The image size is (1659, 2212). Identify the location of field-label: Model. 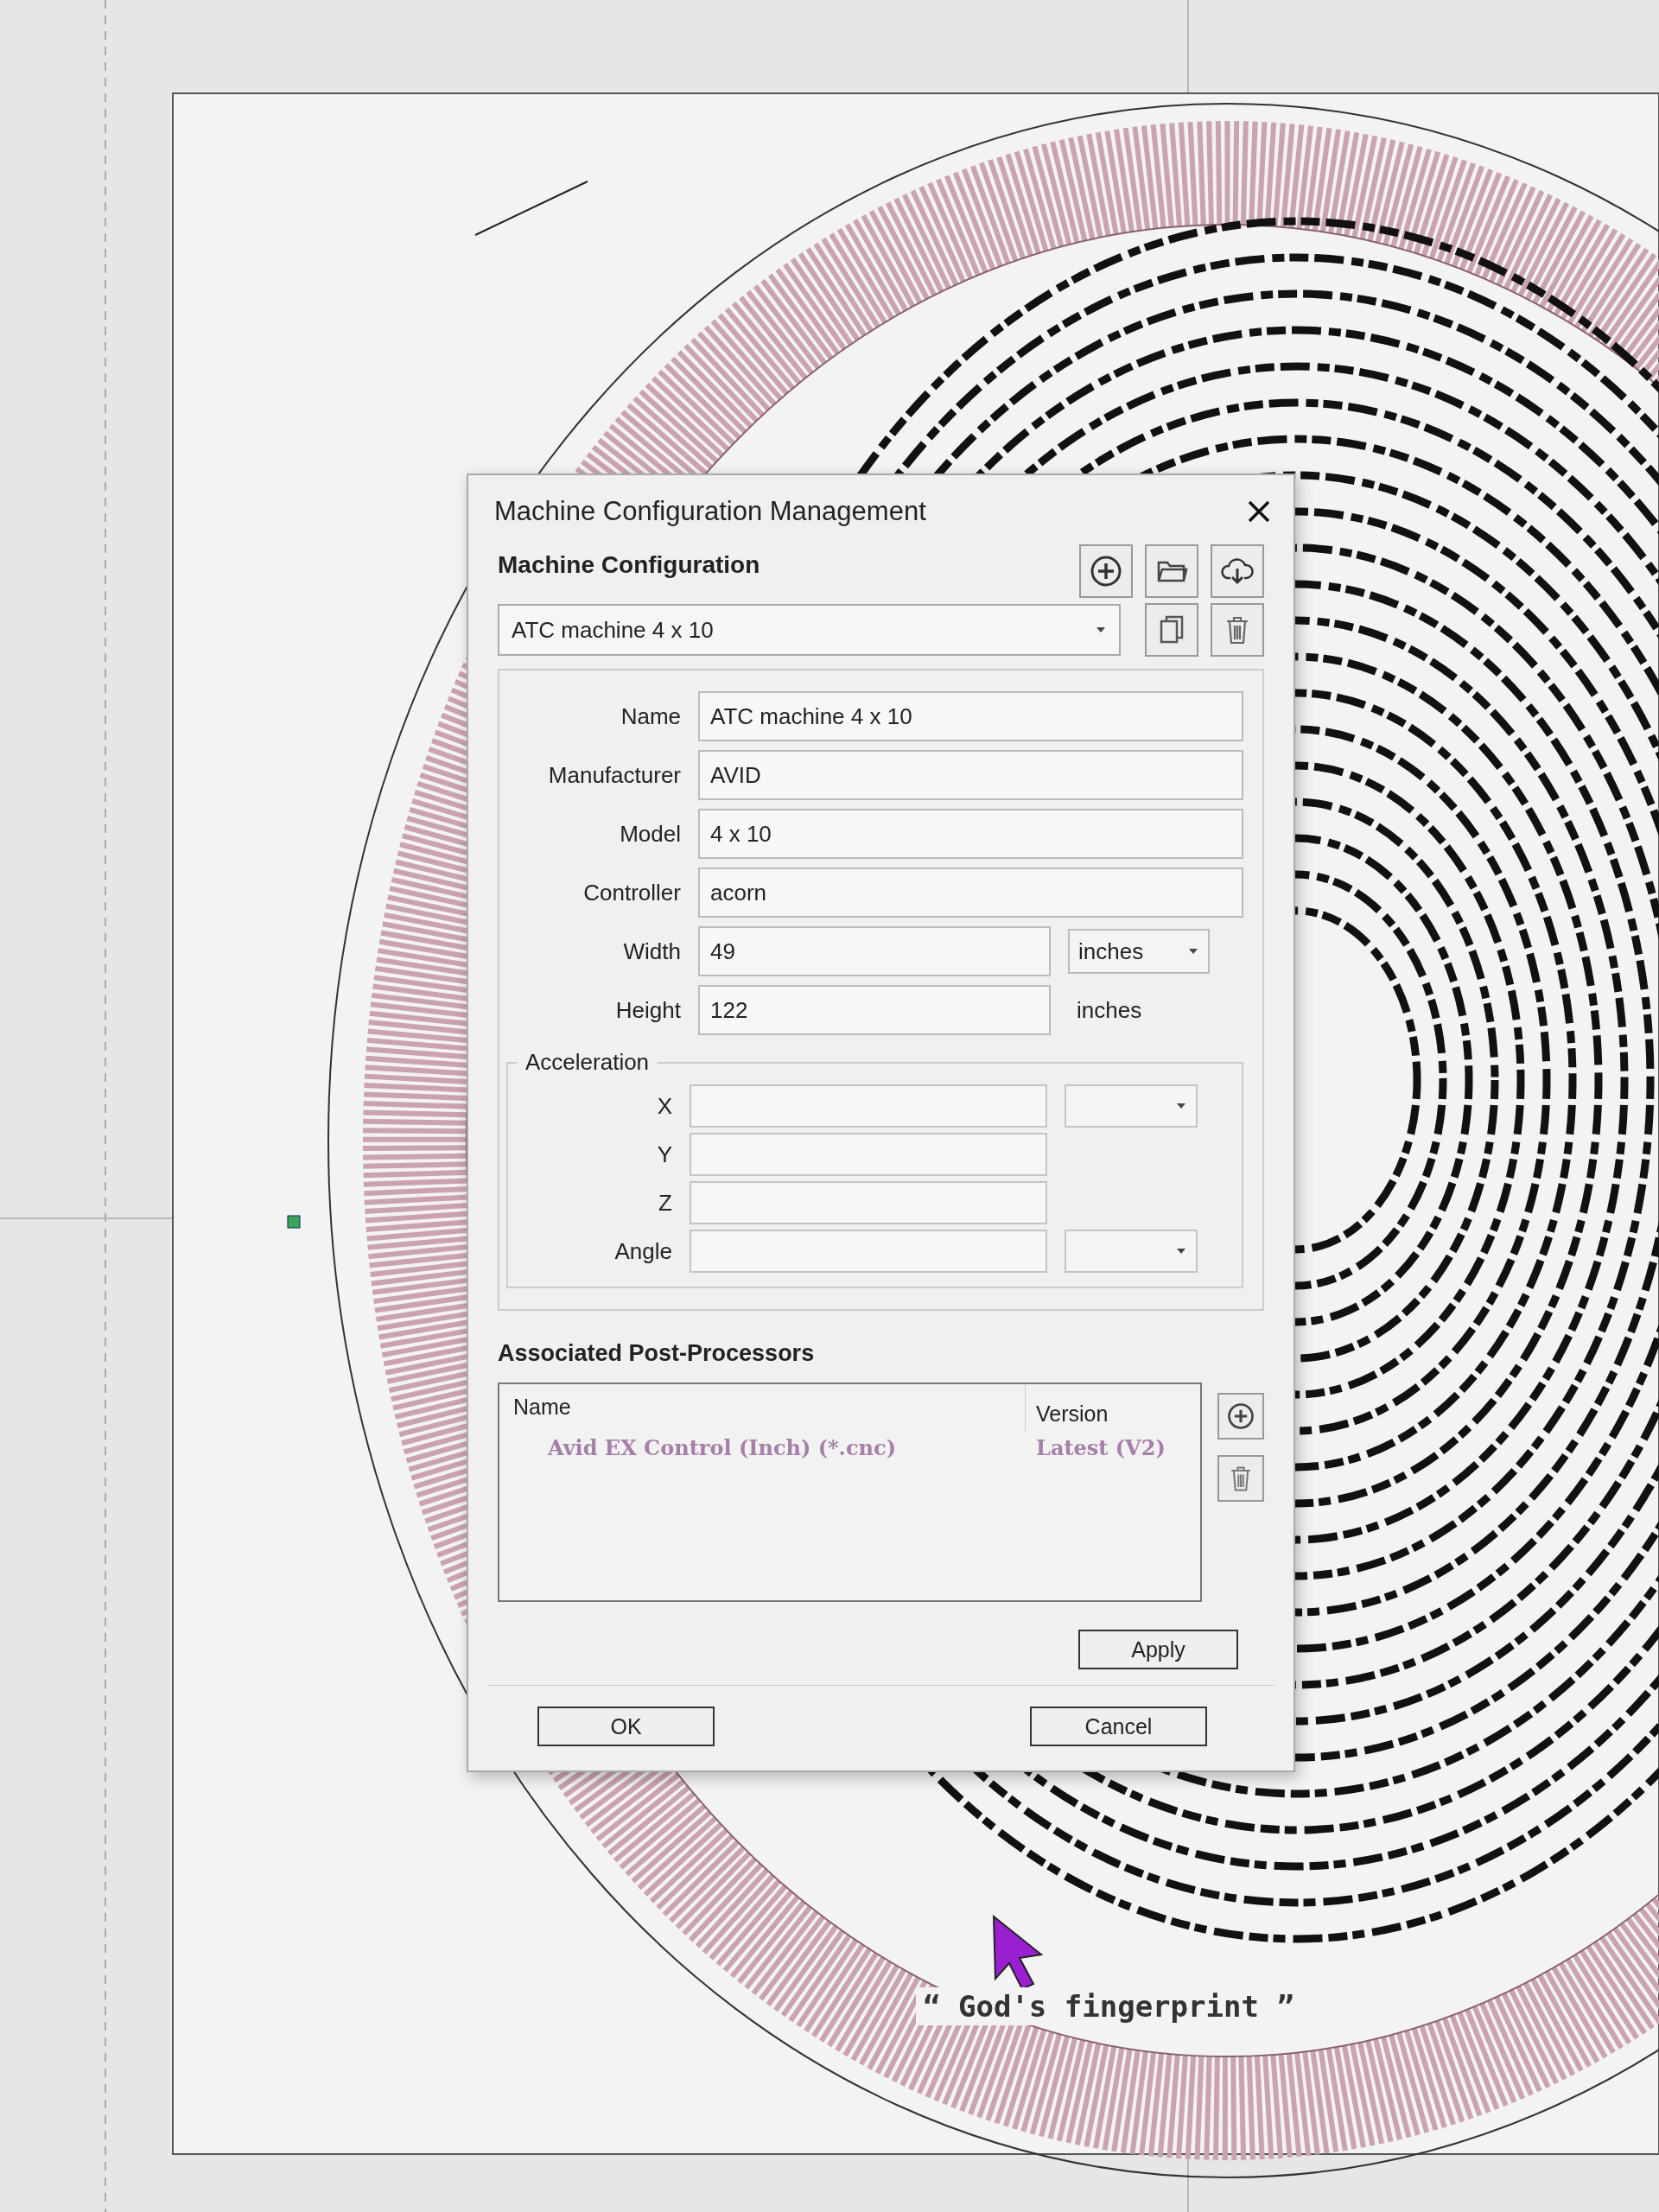
(650, 834).